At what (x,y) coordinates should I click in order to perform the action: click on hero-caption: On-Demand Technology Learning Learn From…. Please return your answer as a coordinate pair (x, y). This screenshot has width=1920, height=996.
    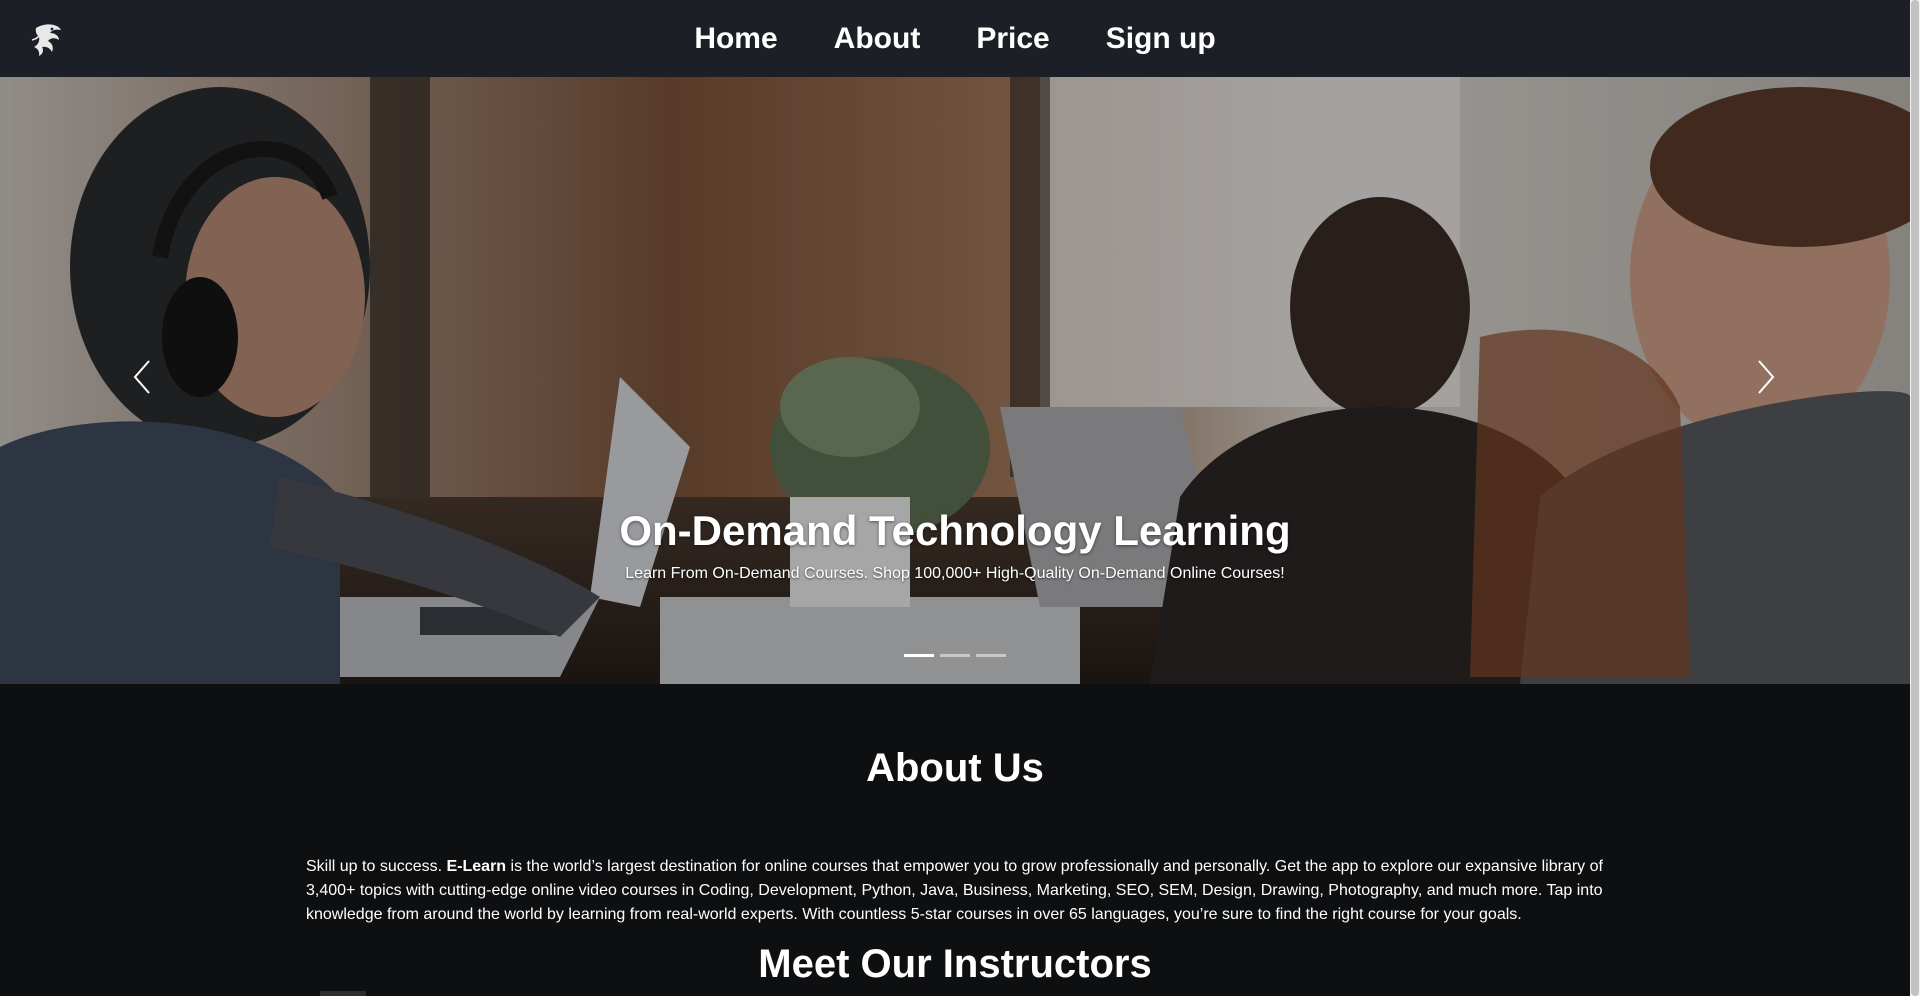
    Looking at the image, I should click on (955, 545).